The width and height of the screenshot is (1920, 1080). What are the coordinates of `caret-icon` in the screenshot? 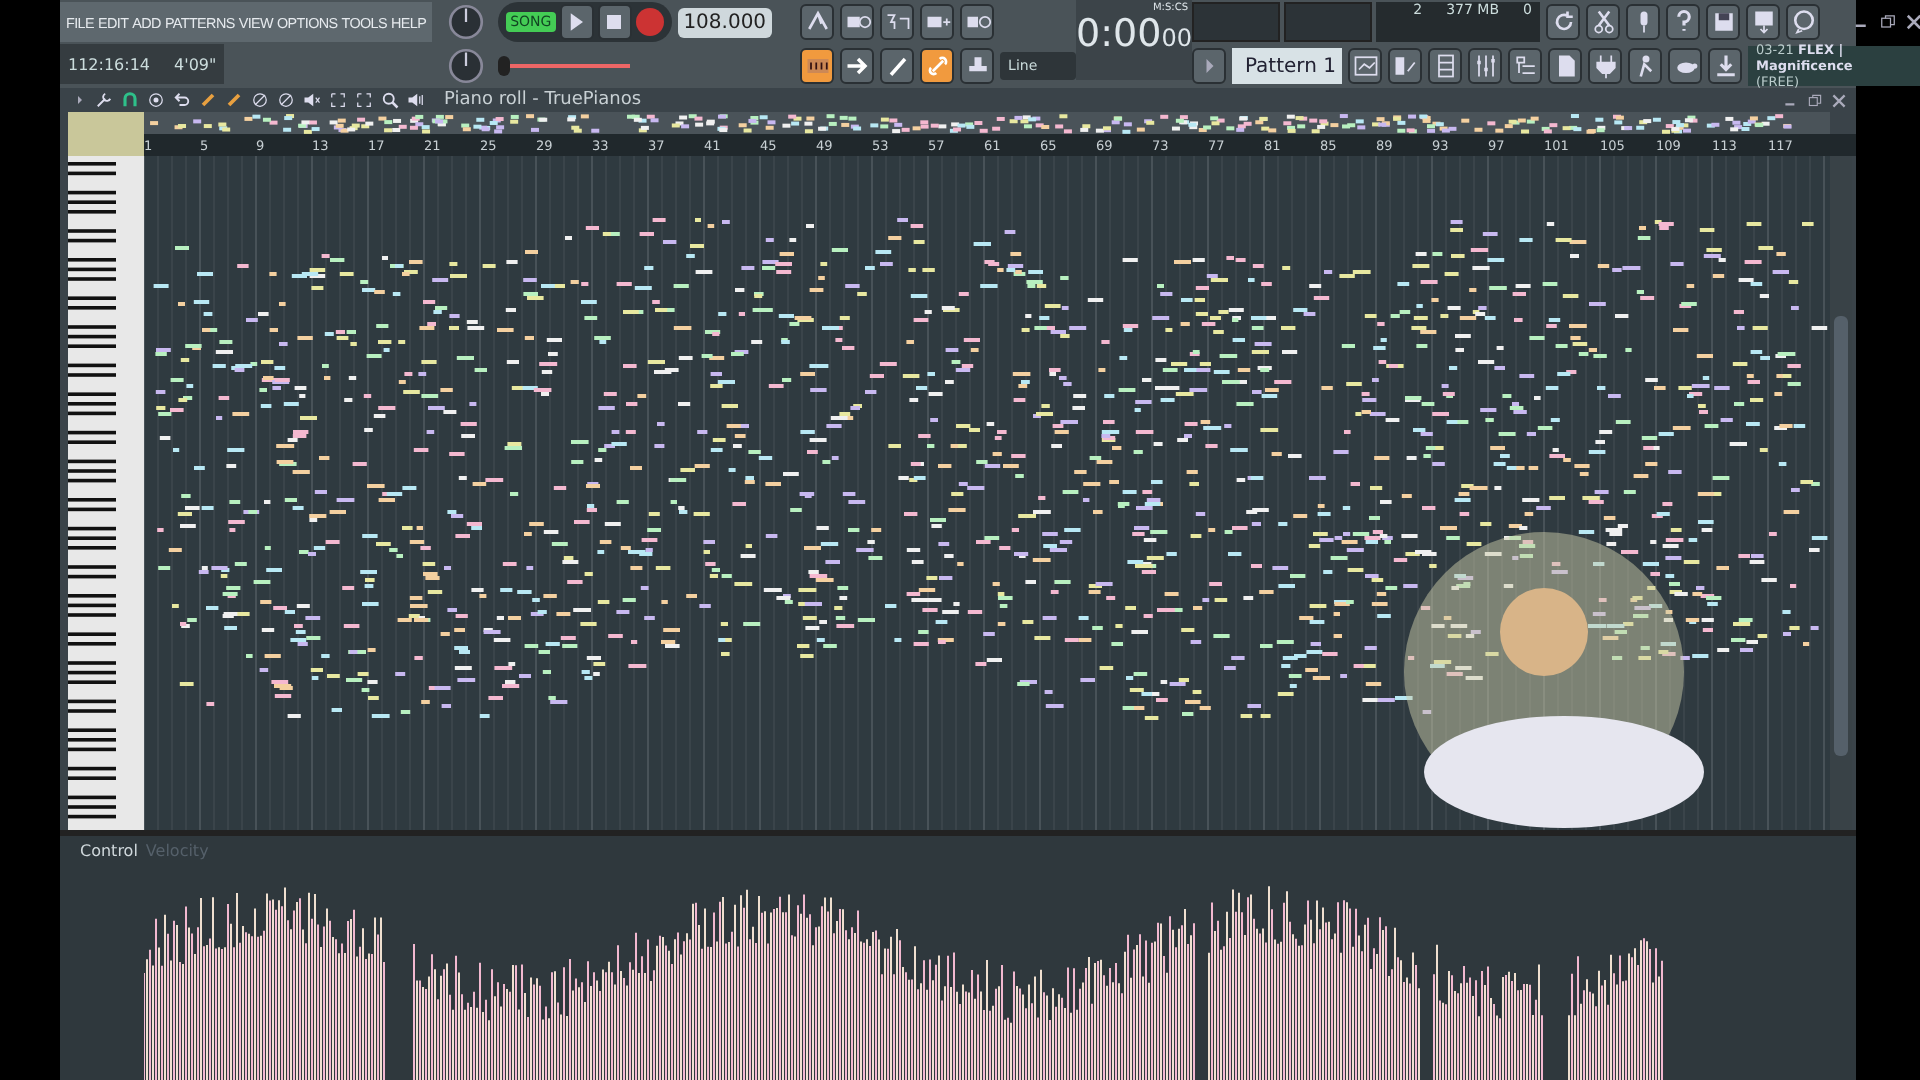 It's located at (80, 100).